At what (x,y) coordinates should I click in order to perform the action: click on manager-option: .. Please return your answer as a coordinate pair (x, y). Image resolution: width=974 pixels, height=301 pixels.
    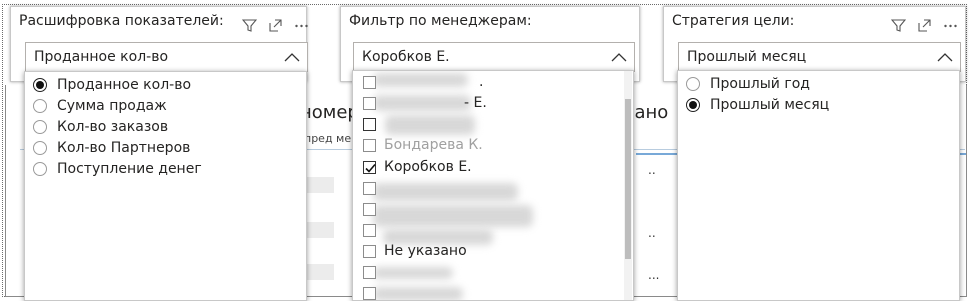
    Looking at the image, I should click on (423, 82).